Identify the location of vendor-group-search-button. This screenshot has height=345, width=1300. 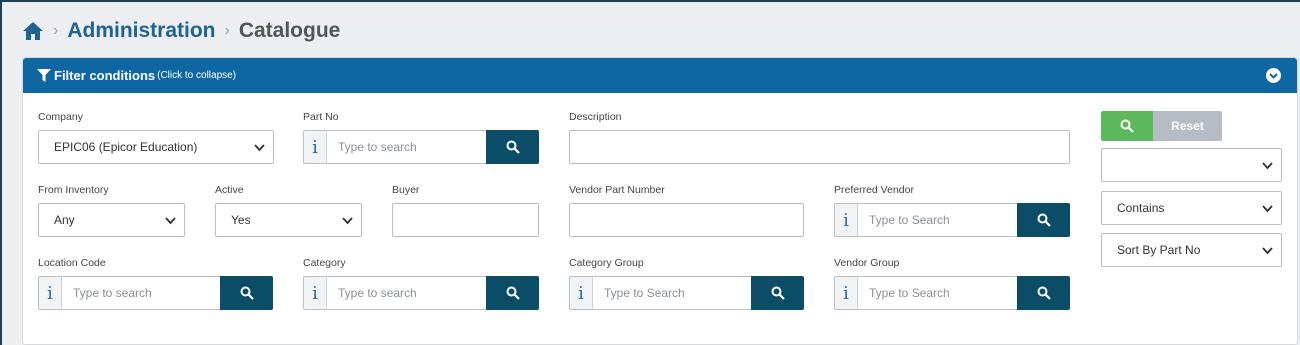
(1043, 293).